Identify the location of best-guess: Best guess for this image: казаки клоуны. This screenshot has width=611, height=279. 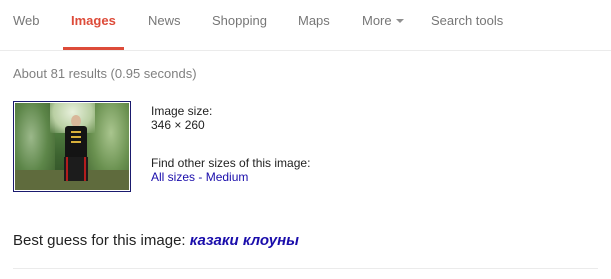
(156, 240).